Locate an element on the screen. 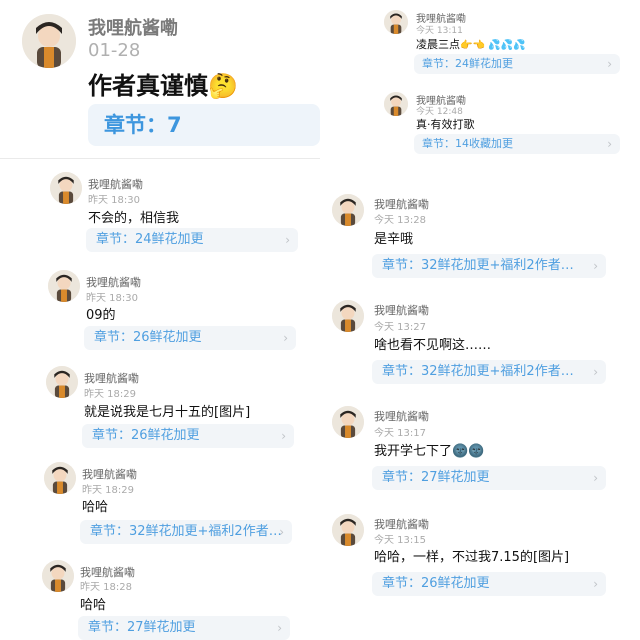 This screenshot has width=640, height=640. comment-text: 凌晨三点👉👈 💦💦💦 is located at coordinates (470, 44).